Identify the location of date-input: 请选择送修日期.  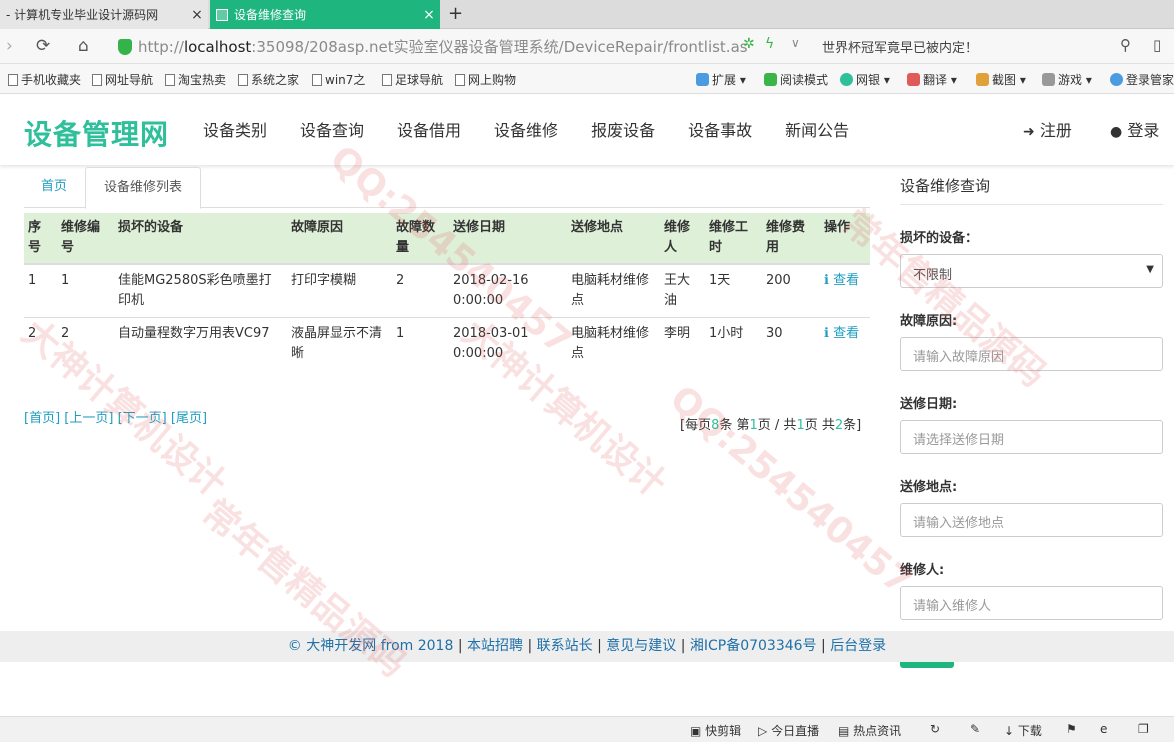
(1031, 437).